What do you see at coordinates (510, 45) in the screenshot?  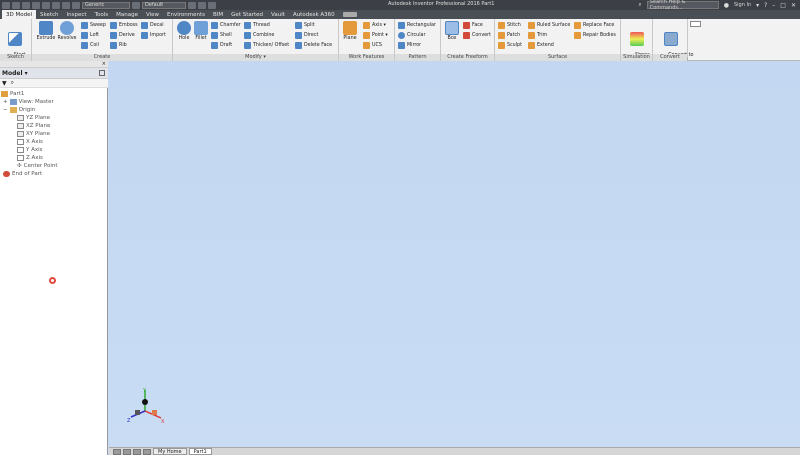 I see `sculpt-button: Sculpt` at bounding box center [510, 45].